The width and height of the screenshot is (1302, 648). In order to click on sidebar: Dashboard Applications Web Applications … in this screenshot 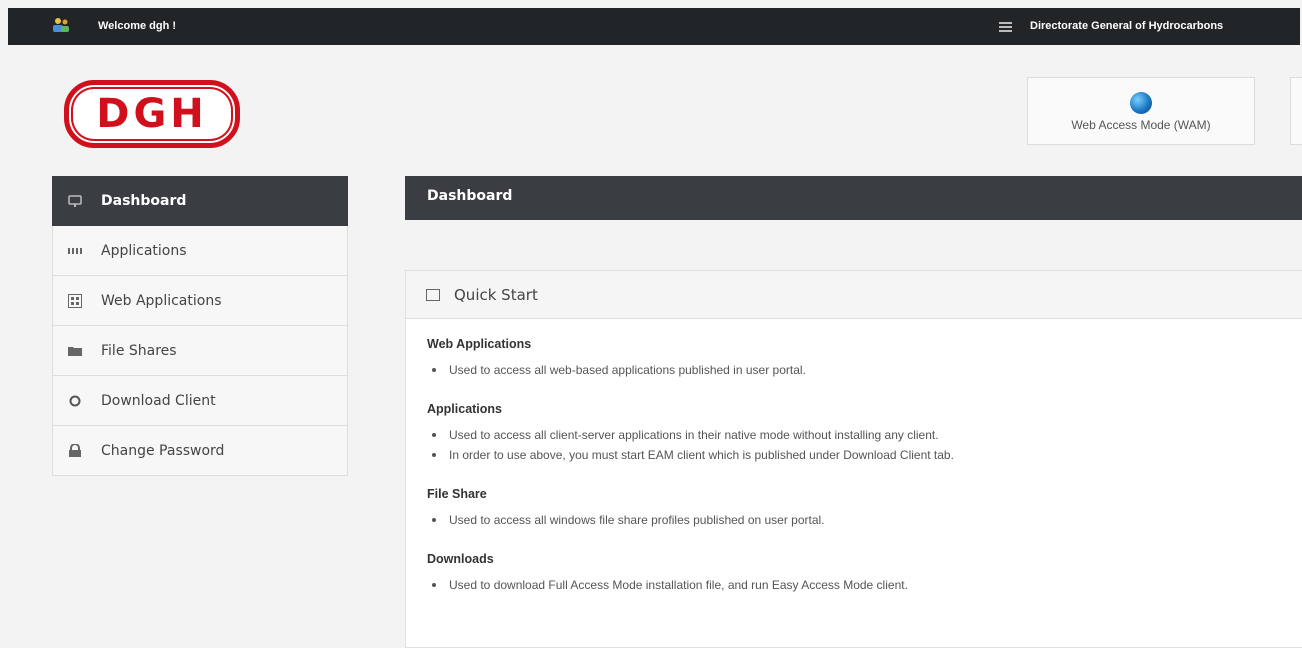, I will do `click(200, 326)`.